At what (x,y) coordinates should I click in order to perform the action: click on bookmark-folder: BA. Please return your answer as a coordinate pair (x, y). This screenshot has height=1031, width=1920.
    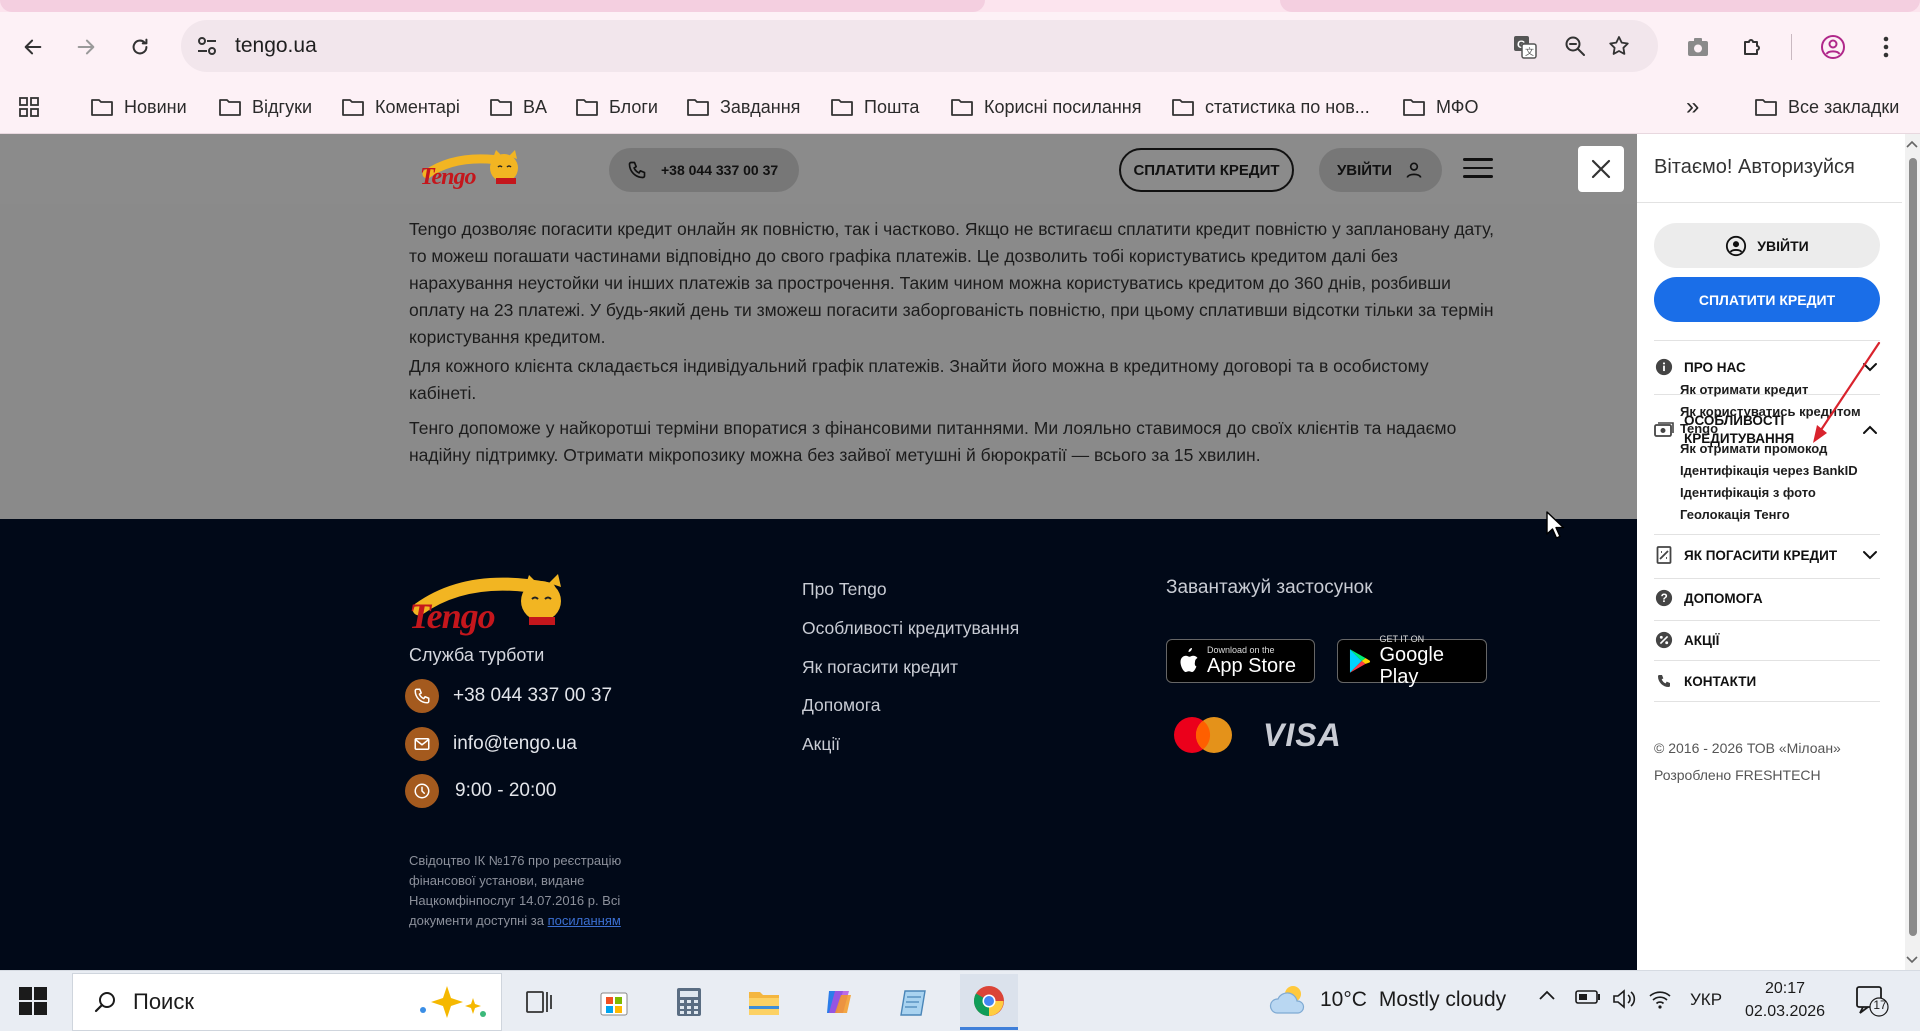
    Looking at the image, I should click on (518, 107).